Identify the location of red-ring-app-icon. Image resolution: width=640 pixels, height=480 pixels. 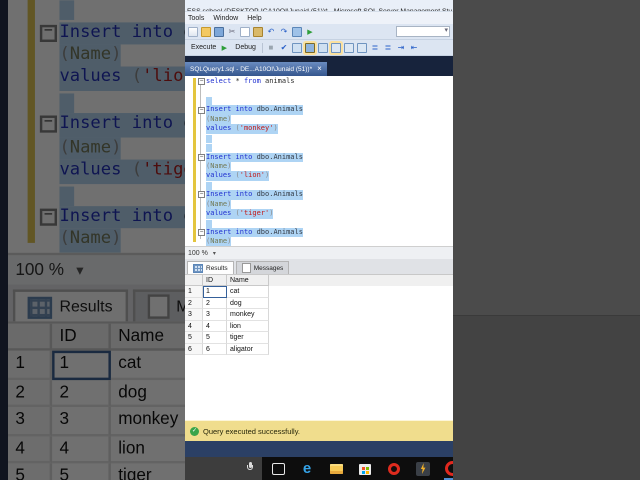
(394, 469).